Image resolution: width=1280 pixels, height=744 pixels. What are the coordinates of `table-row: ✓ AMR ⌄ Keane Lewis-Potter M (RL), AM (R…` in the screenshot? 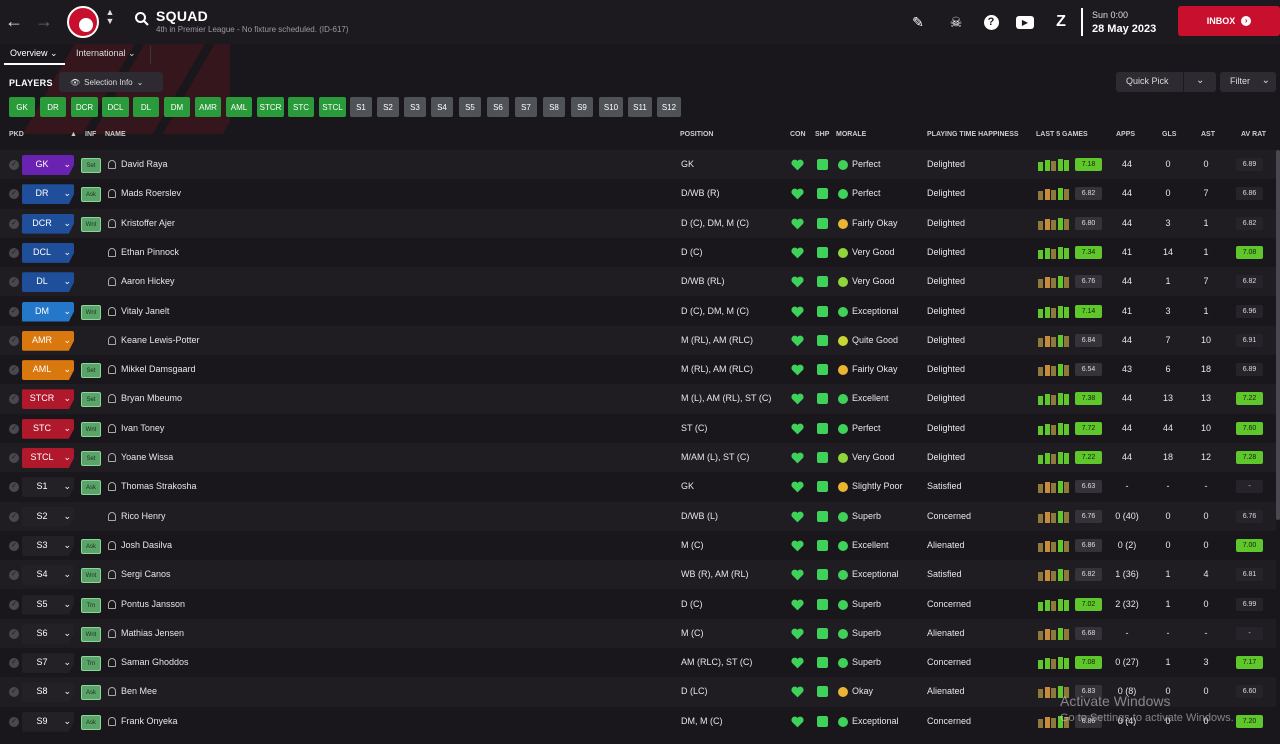 It's located at (638, 340).